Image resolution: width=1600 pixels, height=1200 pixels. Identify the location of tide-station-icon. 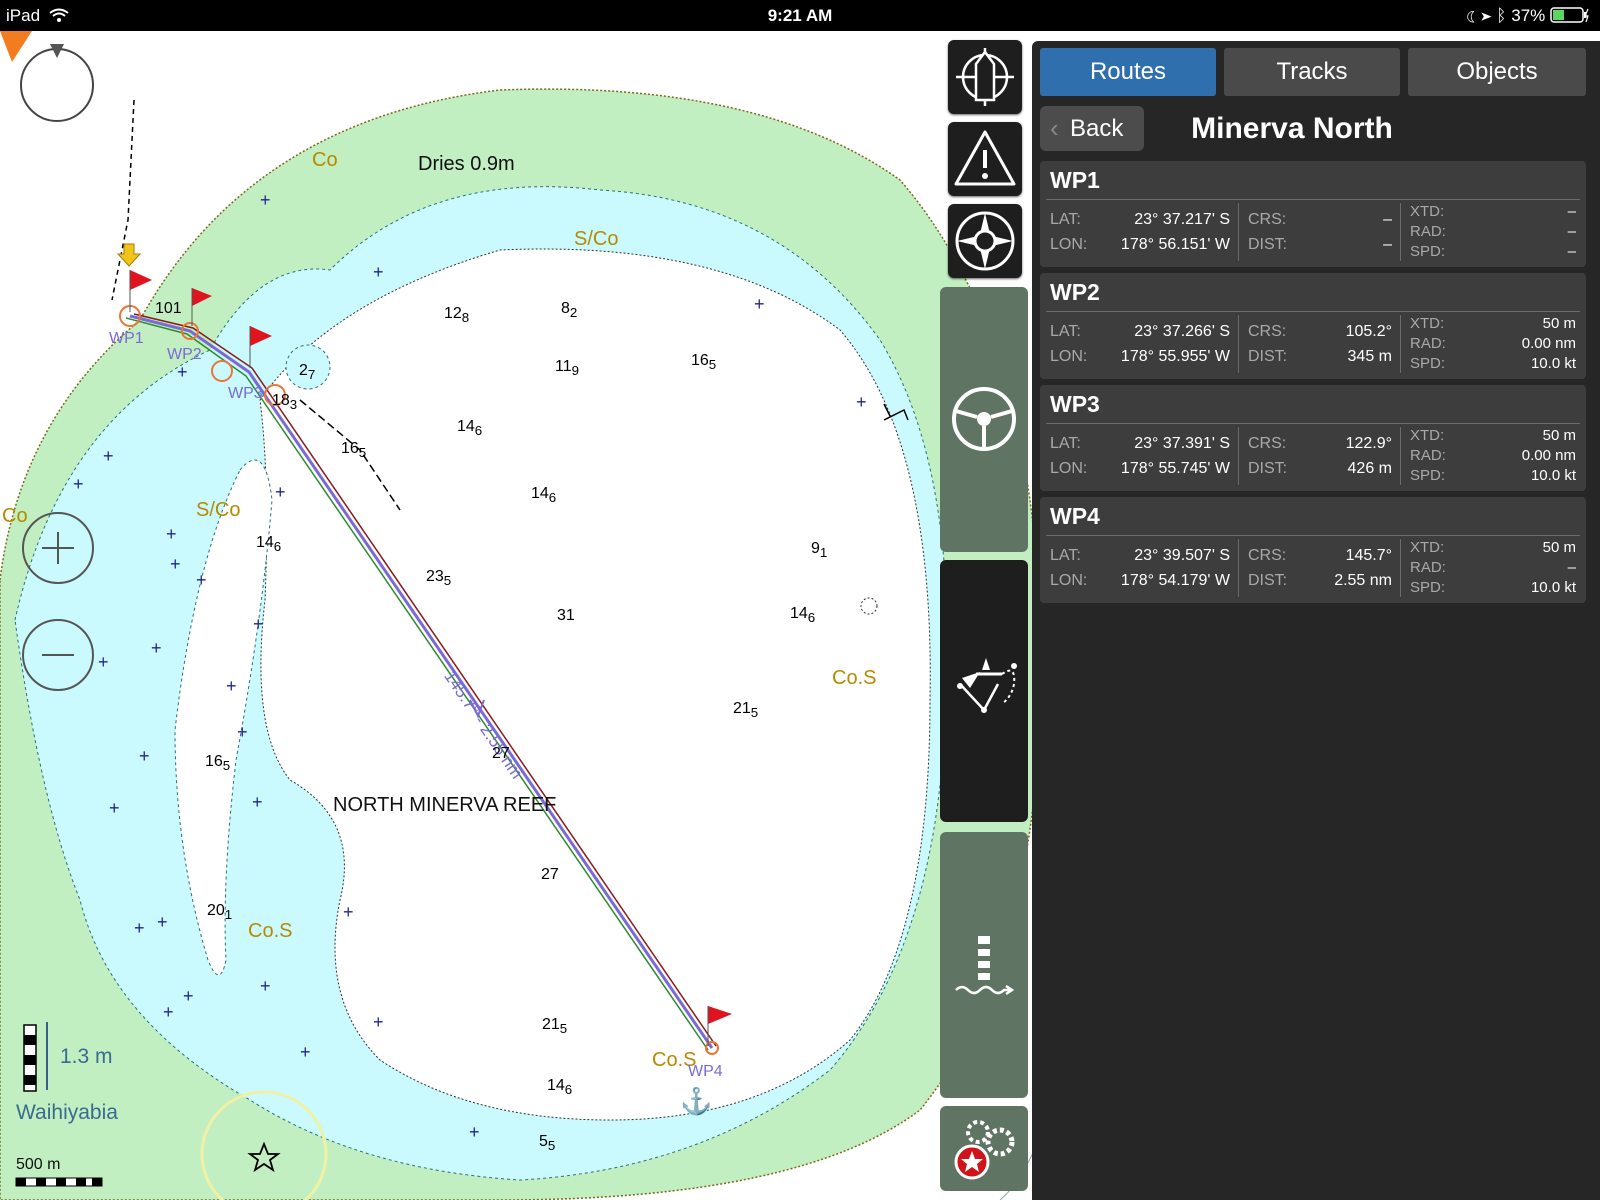
(985, 966).